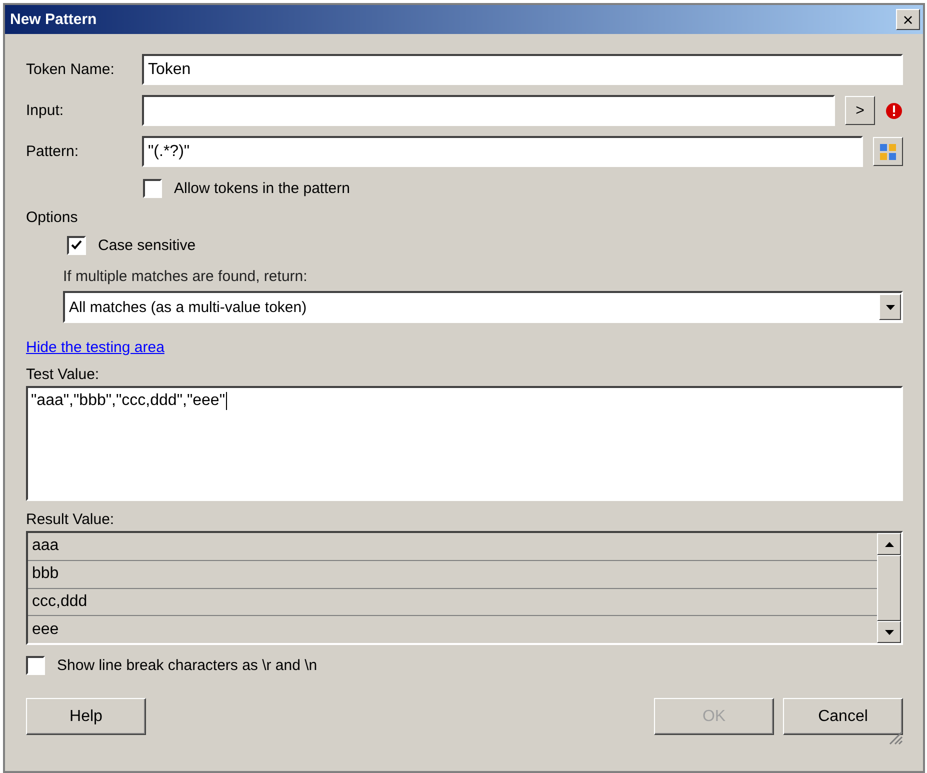  I want to click on help-button: Help, so click(86, 716).